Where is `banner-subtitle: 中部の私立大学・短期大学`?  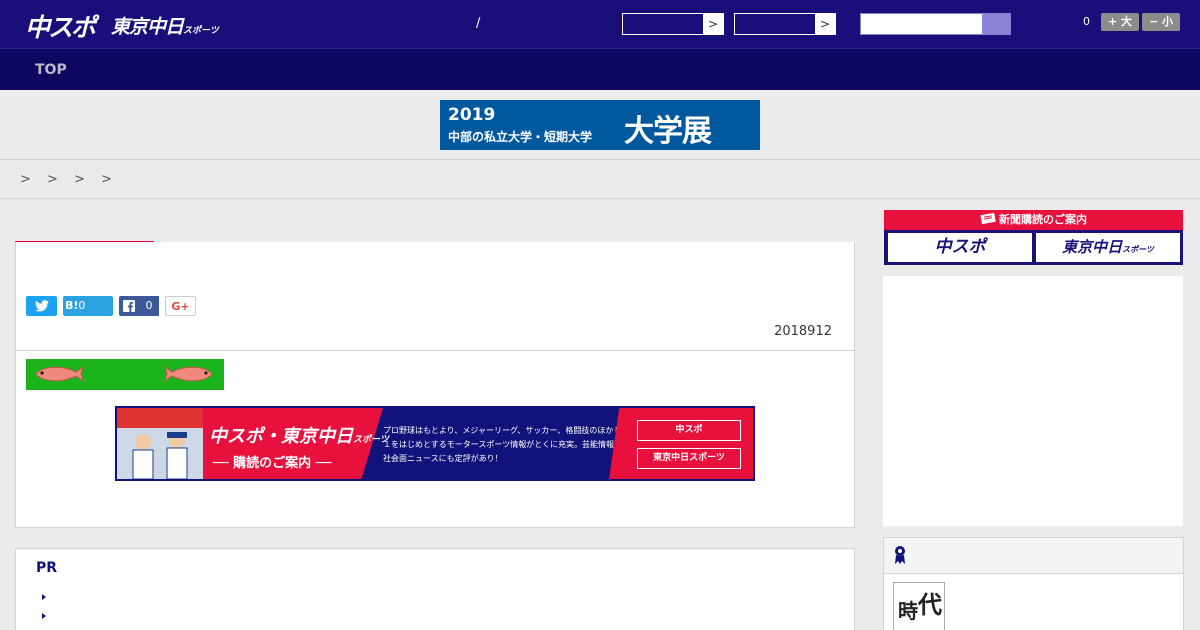 banner-subtitle: 中部の私立大学・短期大学 is located at coordinates (520, 137).